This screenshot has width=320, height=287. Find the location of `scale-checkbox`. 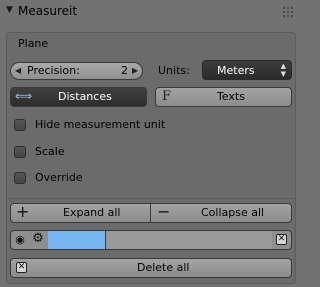

scale-checkbox is located at coordinates (20, 152).